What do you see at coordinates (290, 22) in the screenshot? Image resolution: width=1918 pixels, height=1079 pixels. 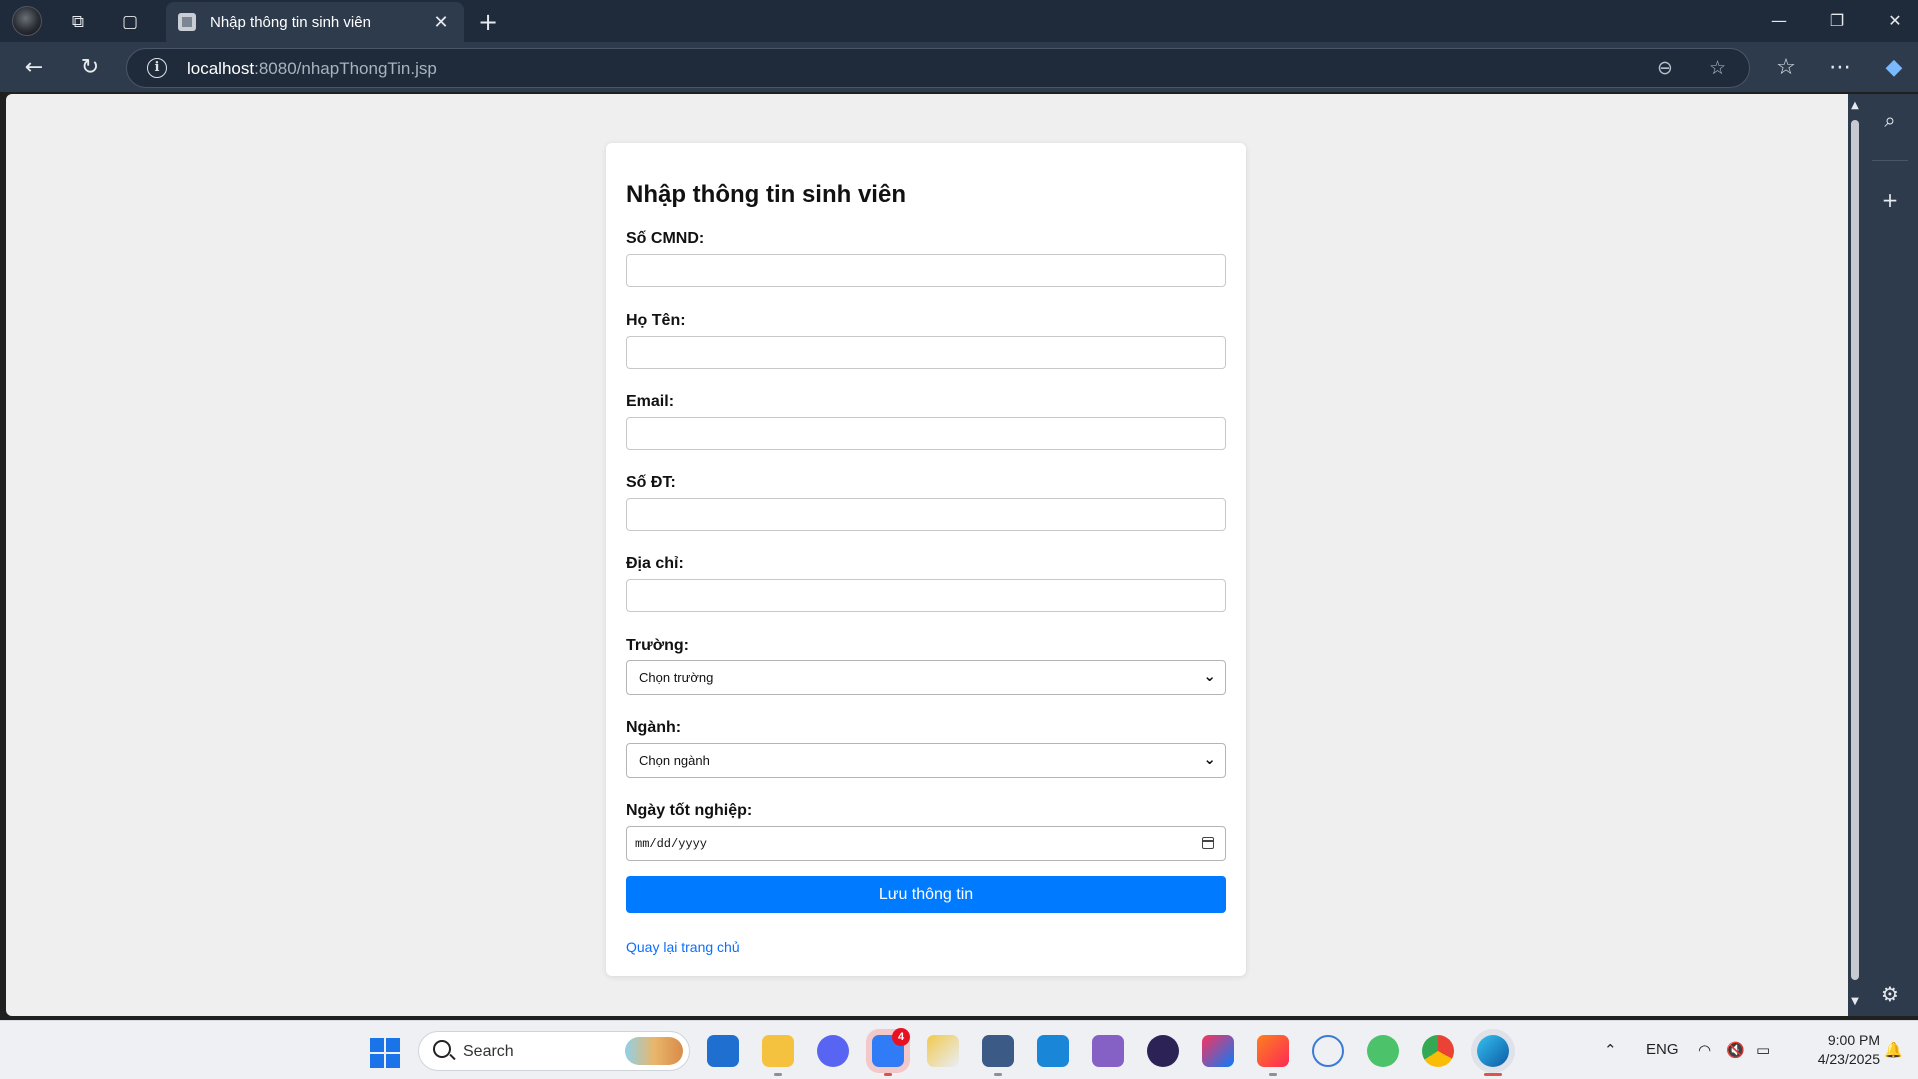 I see `tab-title: Nhập thông tin sinh viên` at bounding box center [290, 22].